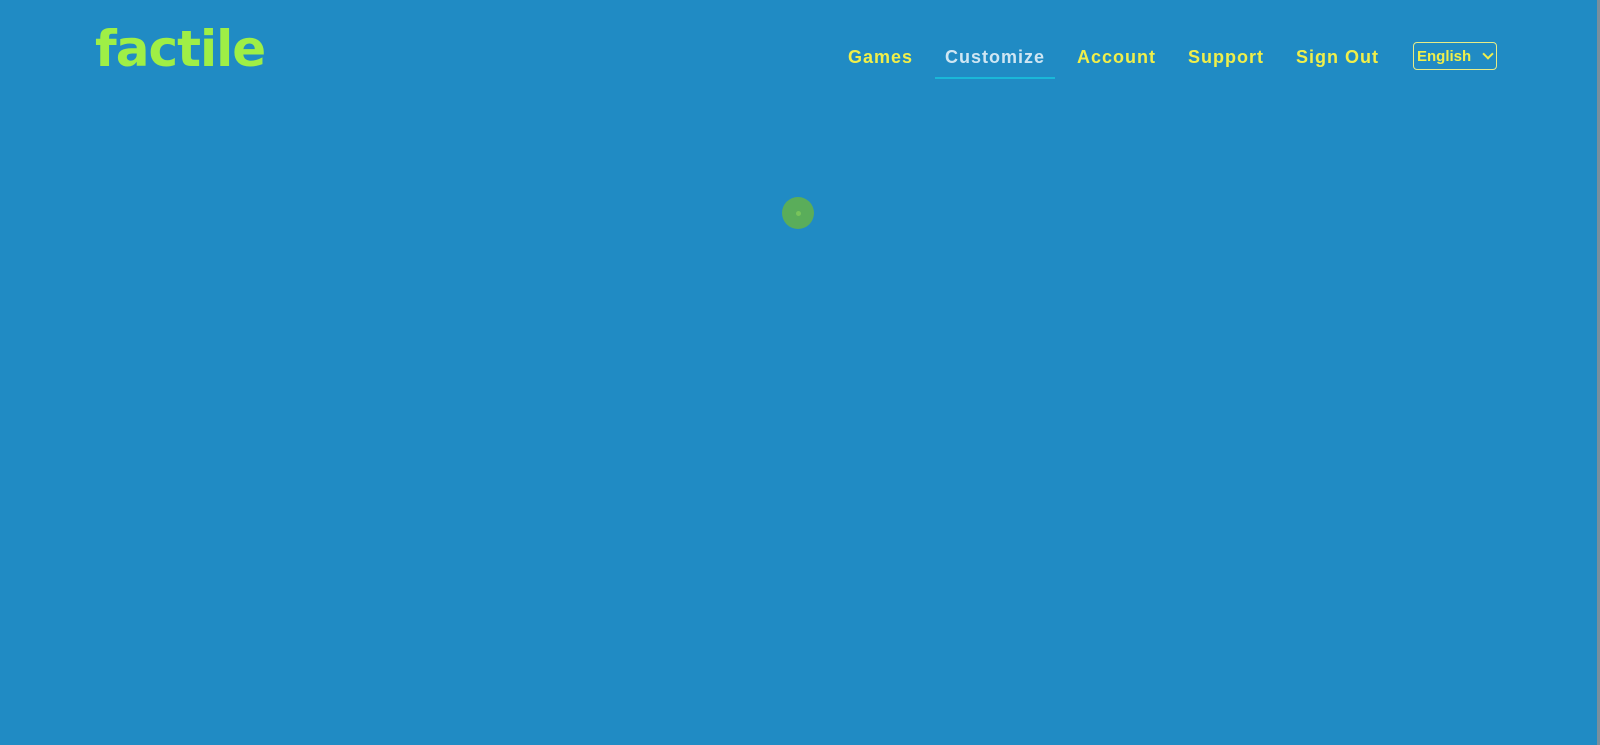 The height and width of the screenshot is (745, 1600). Describe the element at coordinates (994, 61) in the screenshot. I see `nav-item-customize: Customize` at that location.